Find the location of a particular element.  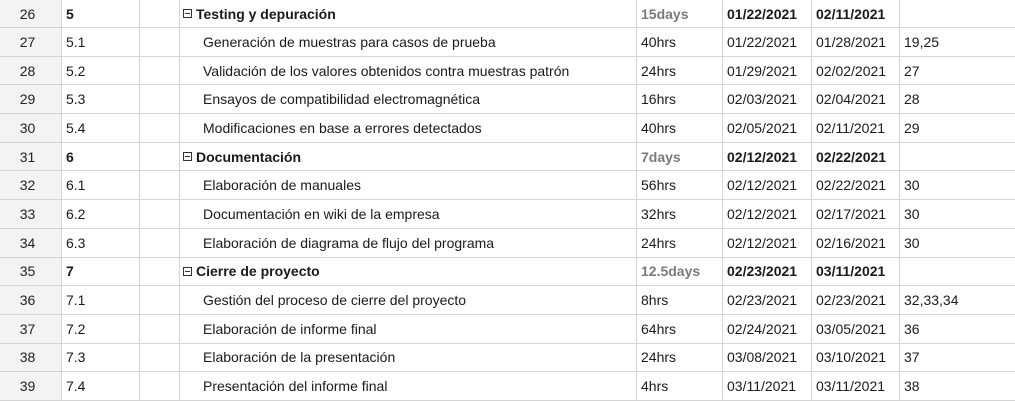

wbs-cell: 7 is located at coordinates (101, 271).